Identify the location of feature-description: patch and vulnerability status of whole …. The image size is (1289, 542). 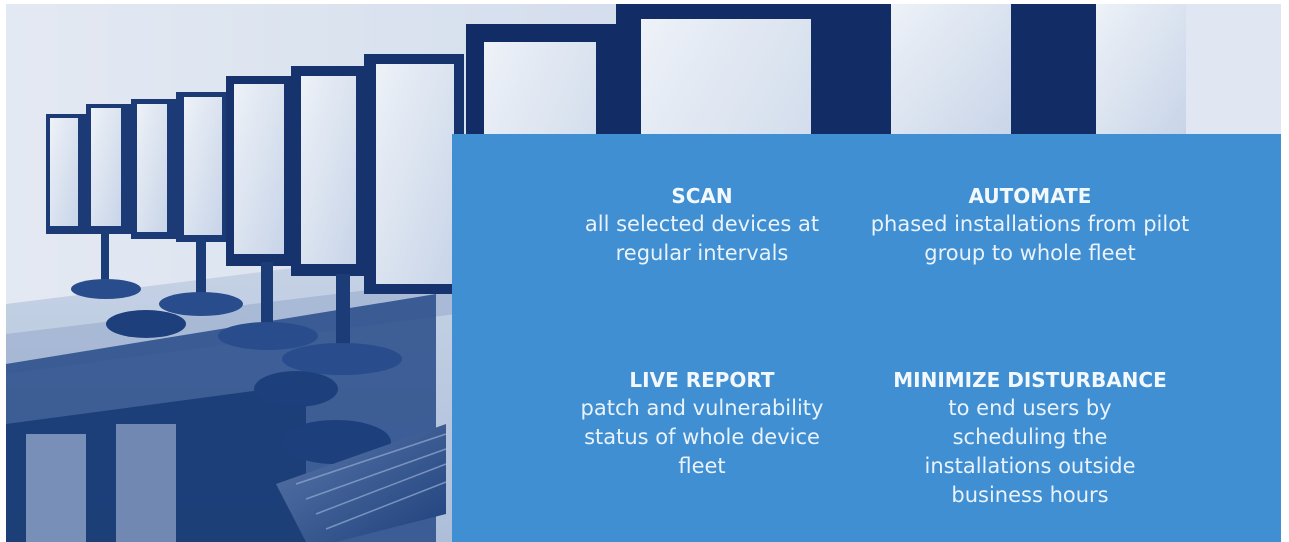
(702, 437).